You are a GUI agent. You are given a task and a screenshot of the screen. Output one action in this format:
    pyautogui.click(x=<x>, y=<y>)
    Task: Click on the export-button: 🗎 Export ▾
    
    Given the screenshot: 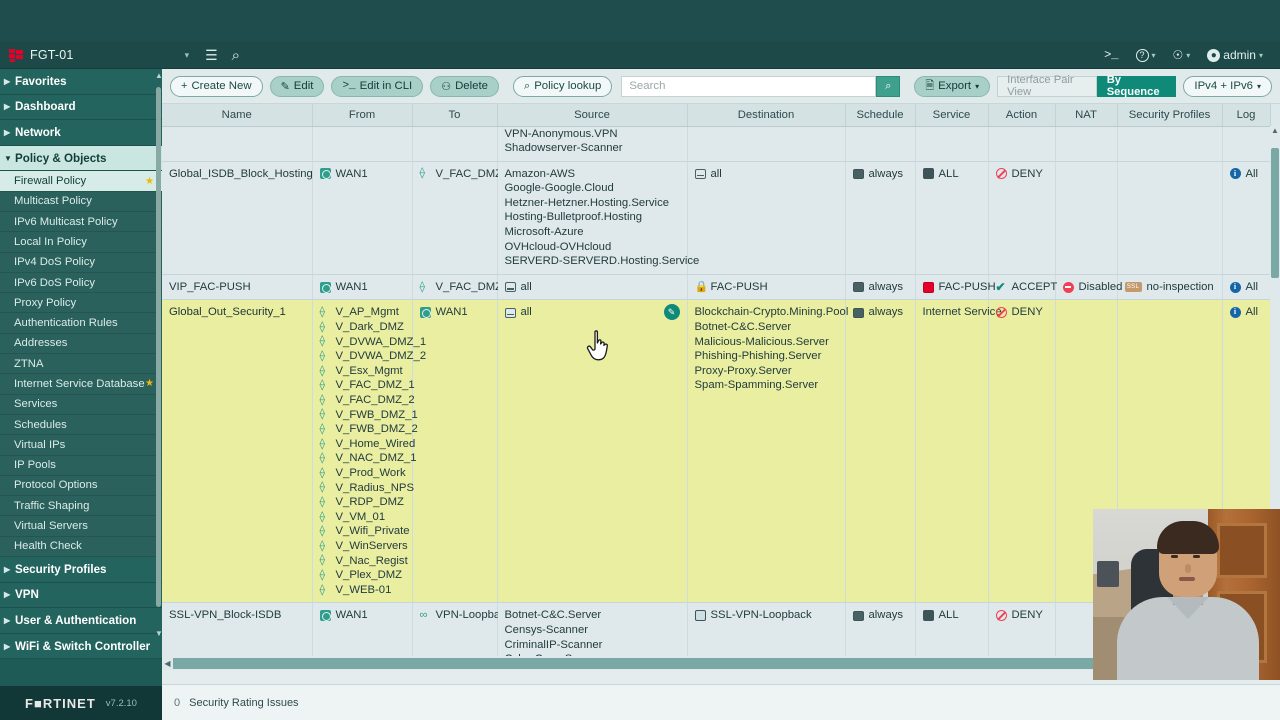 What is the action you would take?
    pyautogui.click(x=952, y=86)
    